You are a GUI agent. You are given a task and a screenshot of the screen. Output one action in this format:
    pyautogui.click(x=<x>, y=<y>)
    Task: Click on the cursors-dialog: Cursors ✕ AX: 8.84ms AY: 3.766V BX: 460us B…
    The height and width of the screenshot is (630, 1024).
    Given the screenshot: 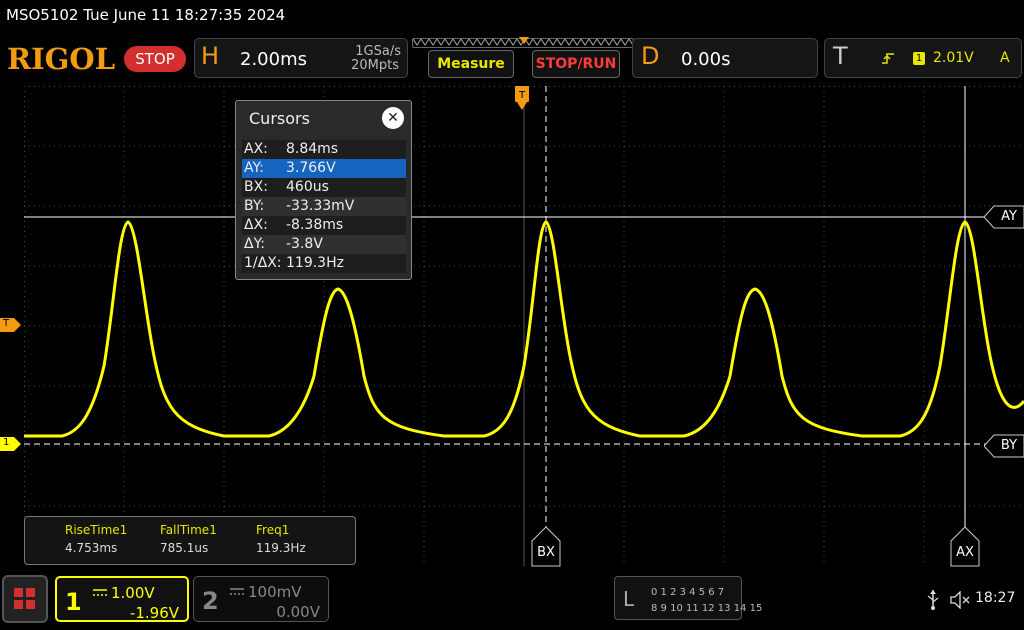 What is the action you would take?
    pyautogui.click(x=323, y=190)
    